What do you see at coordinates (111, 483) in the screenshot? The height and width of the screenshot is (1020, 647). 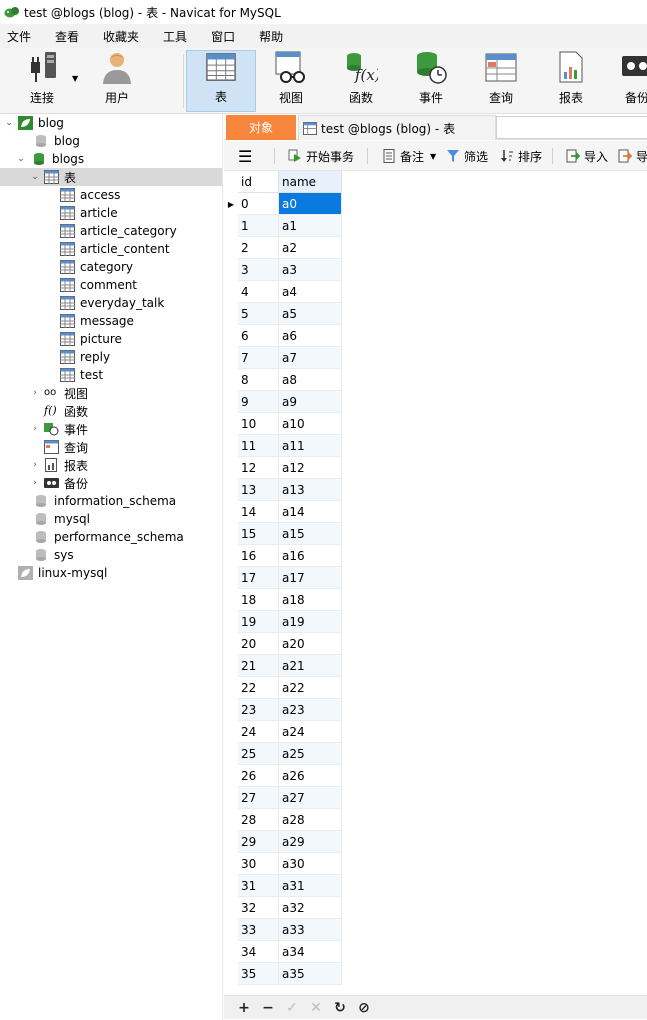 I see `tree-node-backups: › 备份` at bounding box center [111, 483].